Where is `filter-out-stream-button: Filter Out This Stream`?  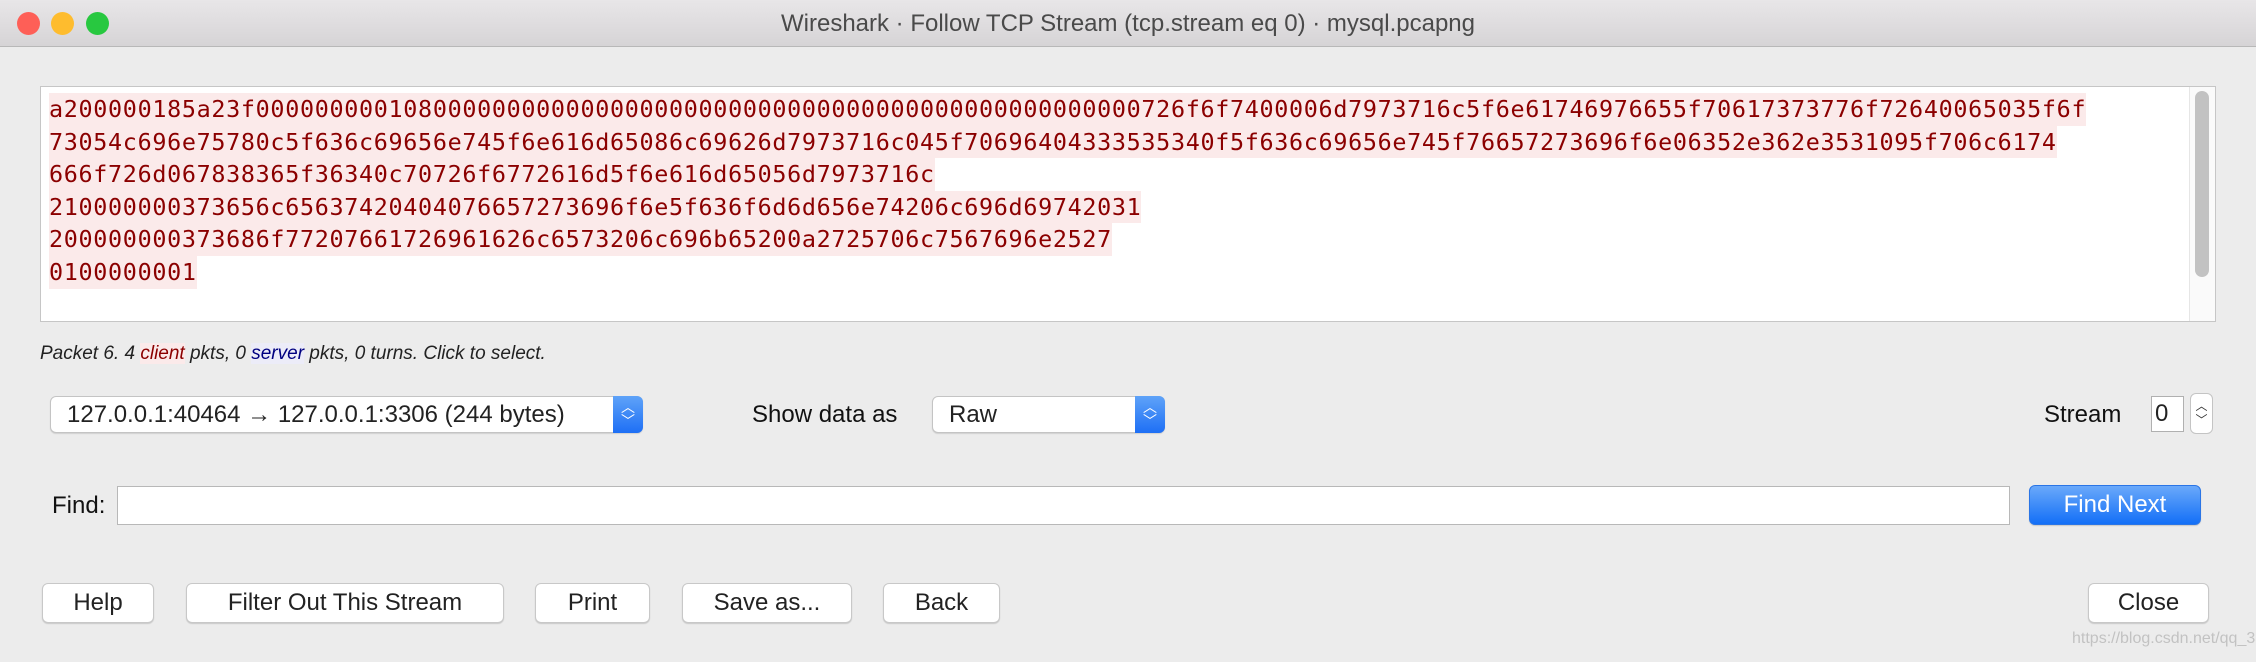 filter-out-stream-button: Filter Out This Stream is located at coordinates (345, 603).